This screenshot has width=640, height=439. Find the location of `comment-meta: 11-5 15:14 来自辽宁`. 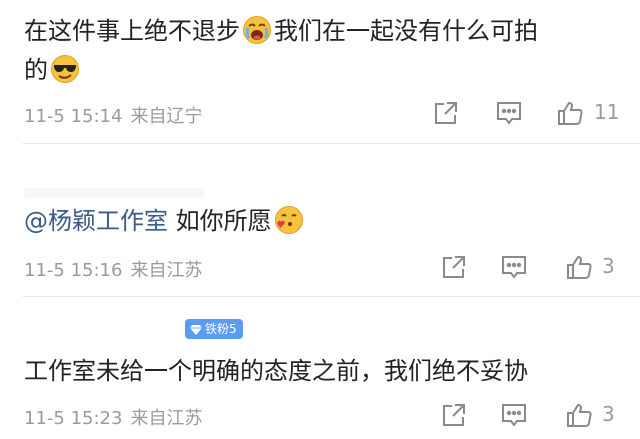

comment-meta: 11-5 15:14 来自辽宁 is located at coordinates (113, 115).